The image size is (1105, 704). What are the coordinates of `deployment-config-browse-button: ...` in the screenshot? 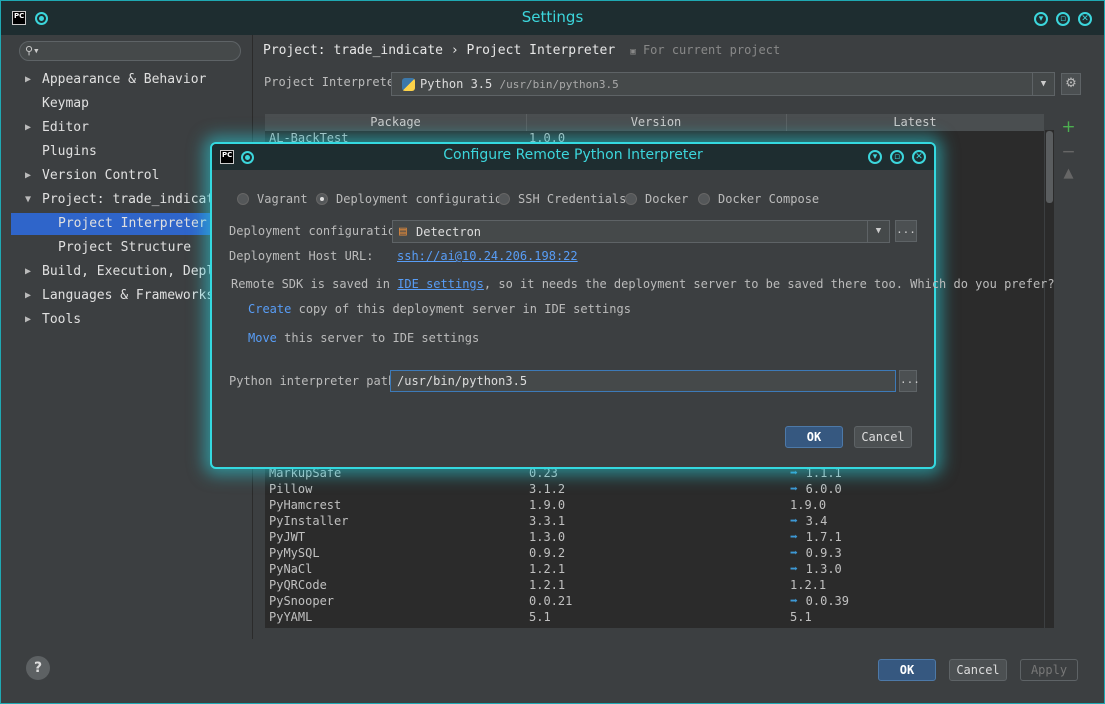 It's located at (906, 231).